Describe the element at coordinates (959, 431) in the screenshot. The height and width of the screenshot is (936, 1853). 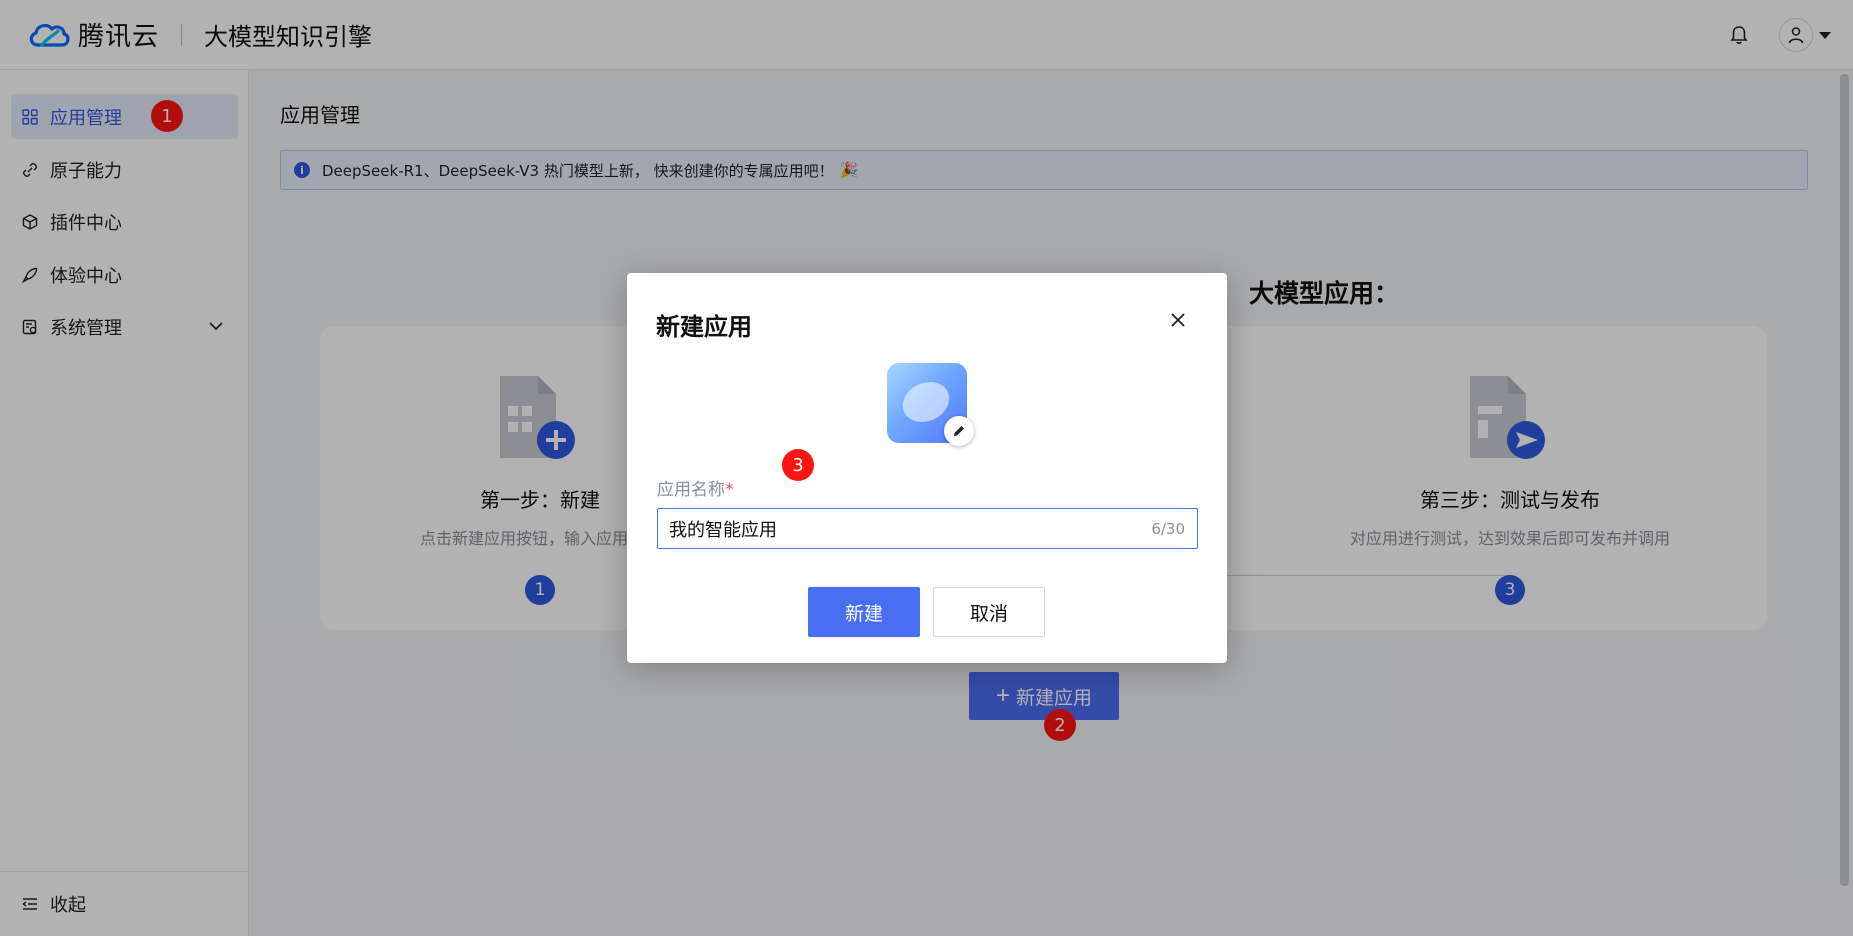
I see `edit-pencil-icon` at that location.